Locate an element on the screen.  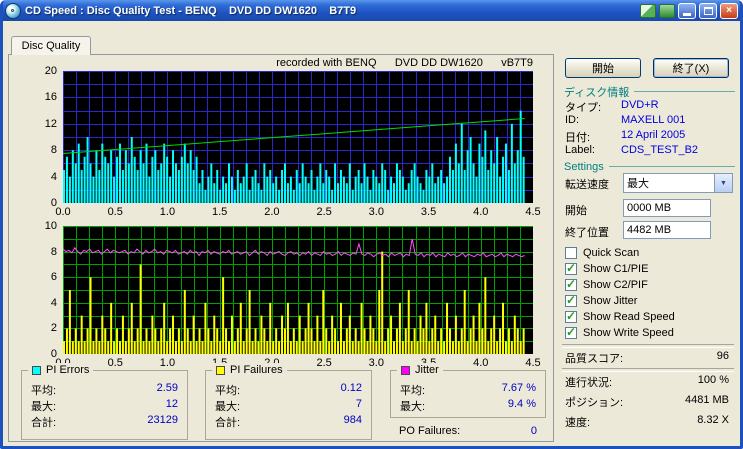
disc-date-row: 日付: 12 April 2005 is located at coordinates (650, 136).